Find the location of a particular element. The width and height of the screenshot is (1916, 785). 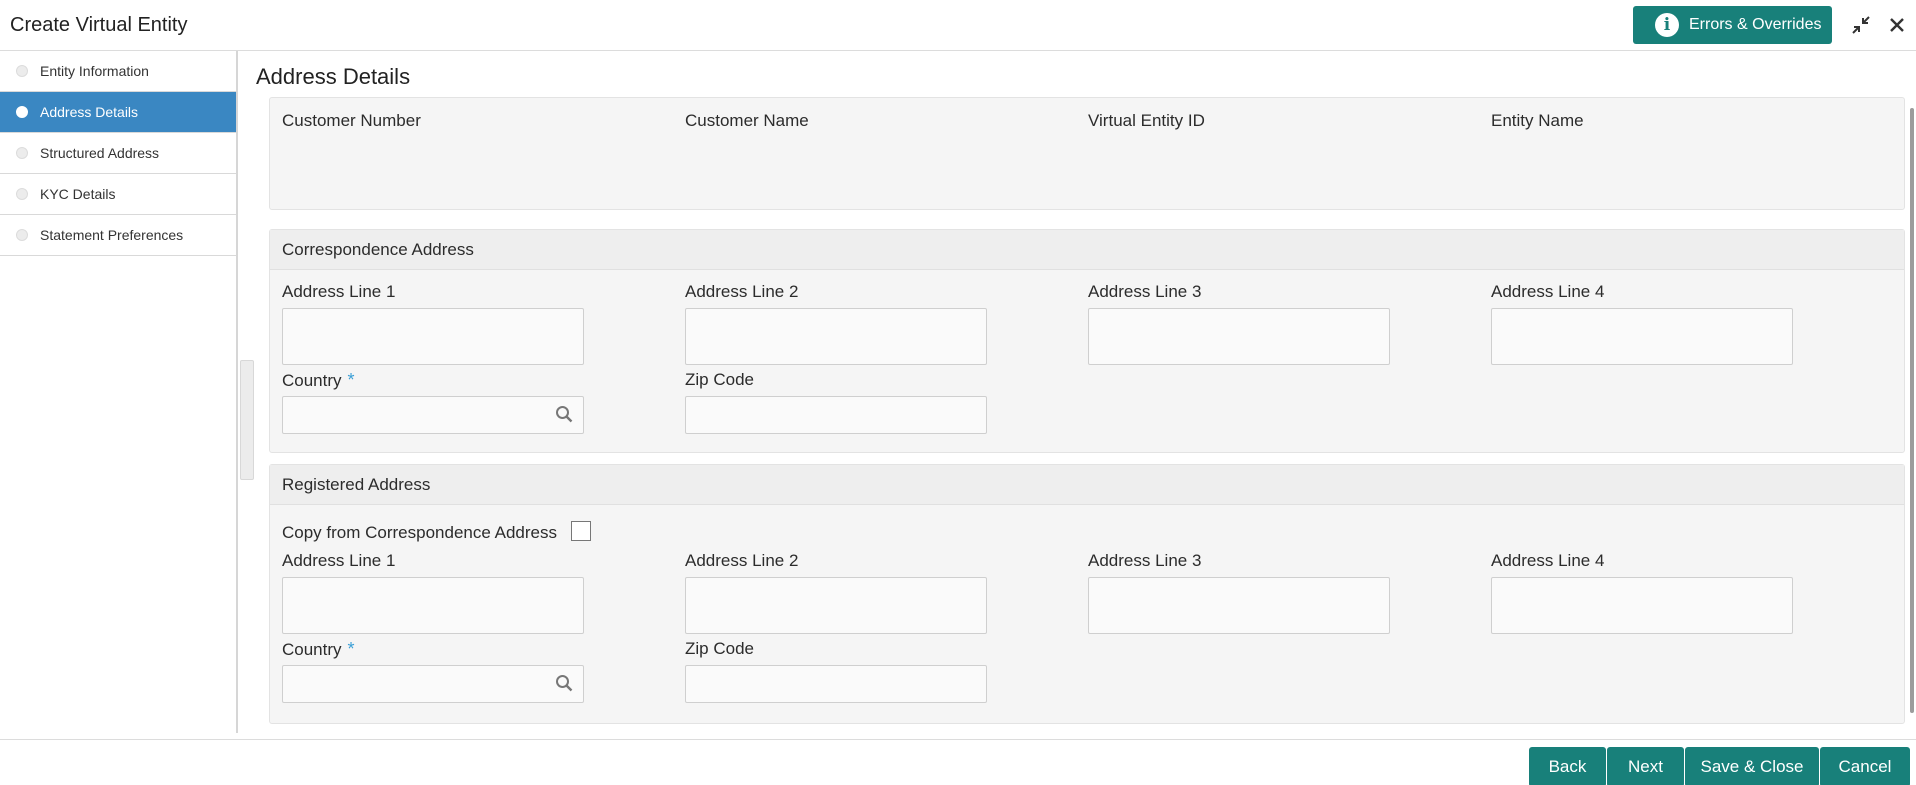

section-title: Address Details is located at coordinates (333, 76).